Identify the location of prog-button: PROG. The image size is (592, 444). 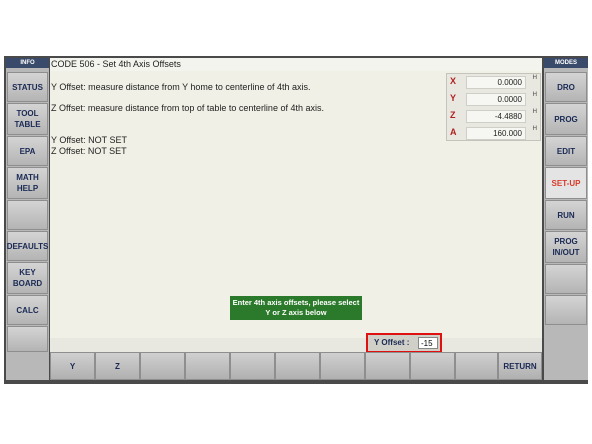
(566, 119).